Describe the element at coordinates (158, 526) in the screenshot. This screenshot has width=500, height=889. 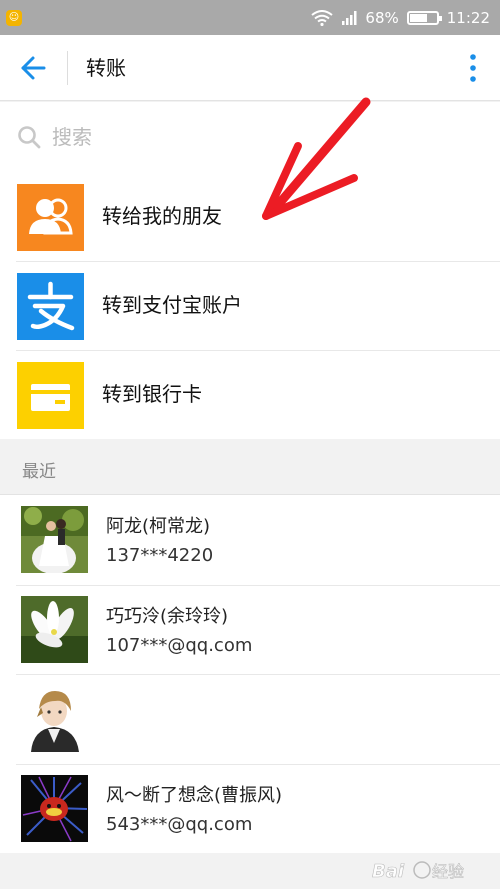
I see `contact-name: 阿龙(柯常龙)` at that location.